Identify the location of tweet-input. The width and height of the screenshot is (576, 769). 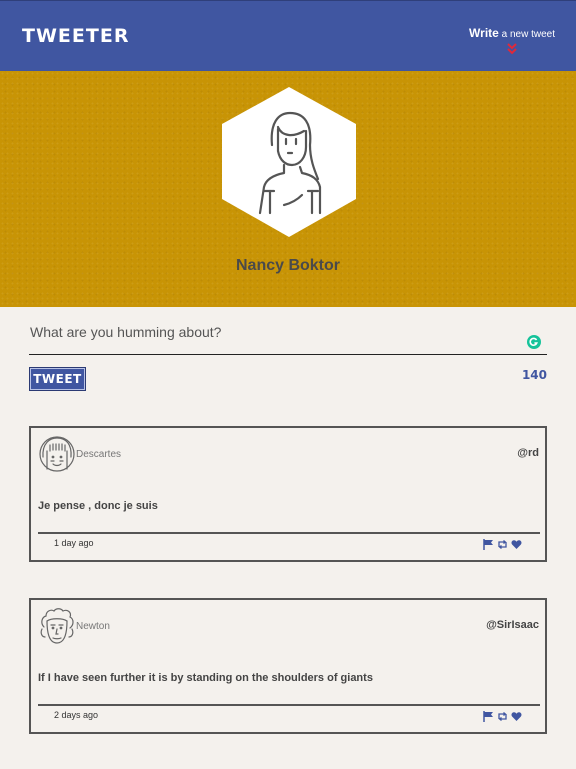
(274, 332).